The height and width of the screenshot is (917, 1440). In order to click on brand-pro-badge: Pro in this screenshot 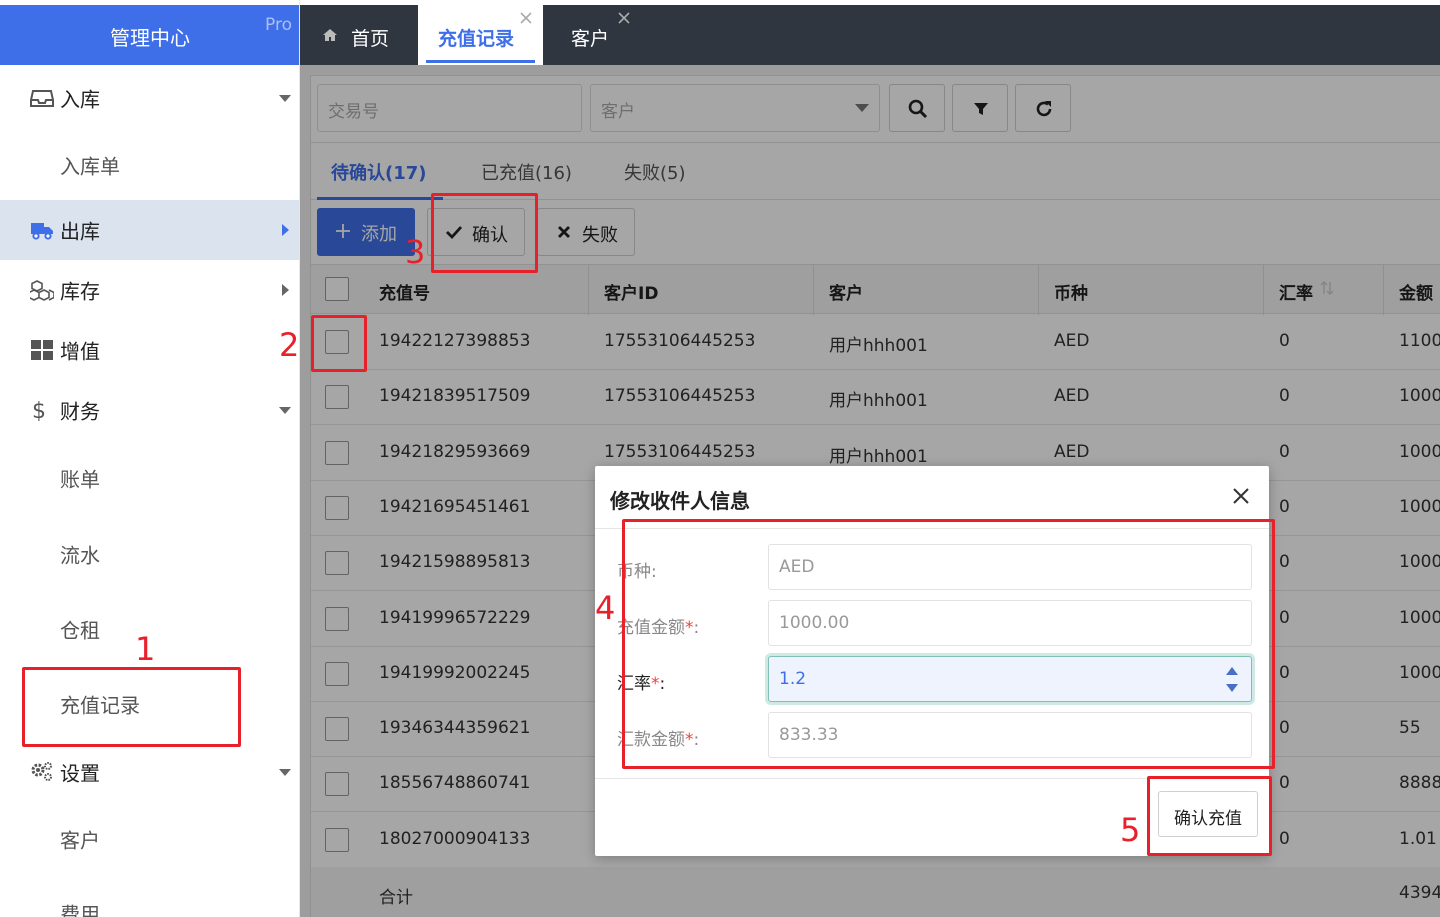, I will do `click(278, 25)`.